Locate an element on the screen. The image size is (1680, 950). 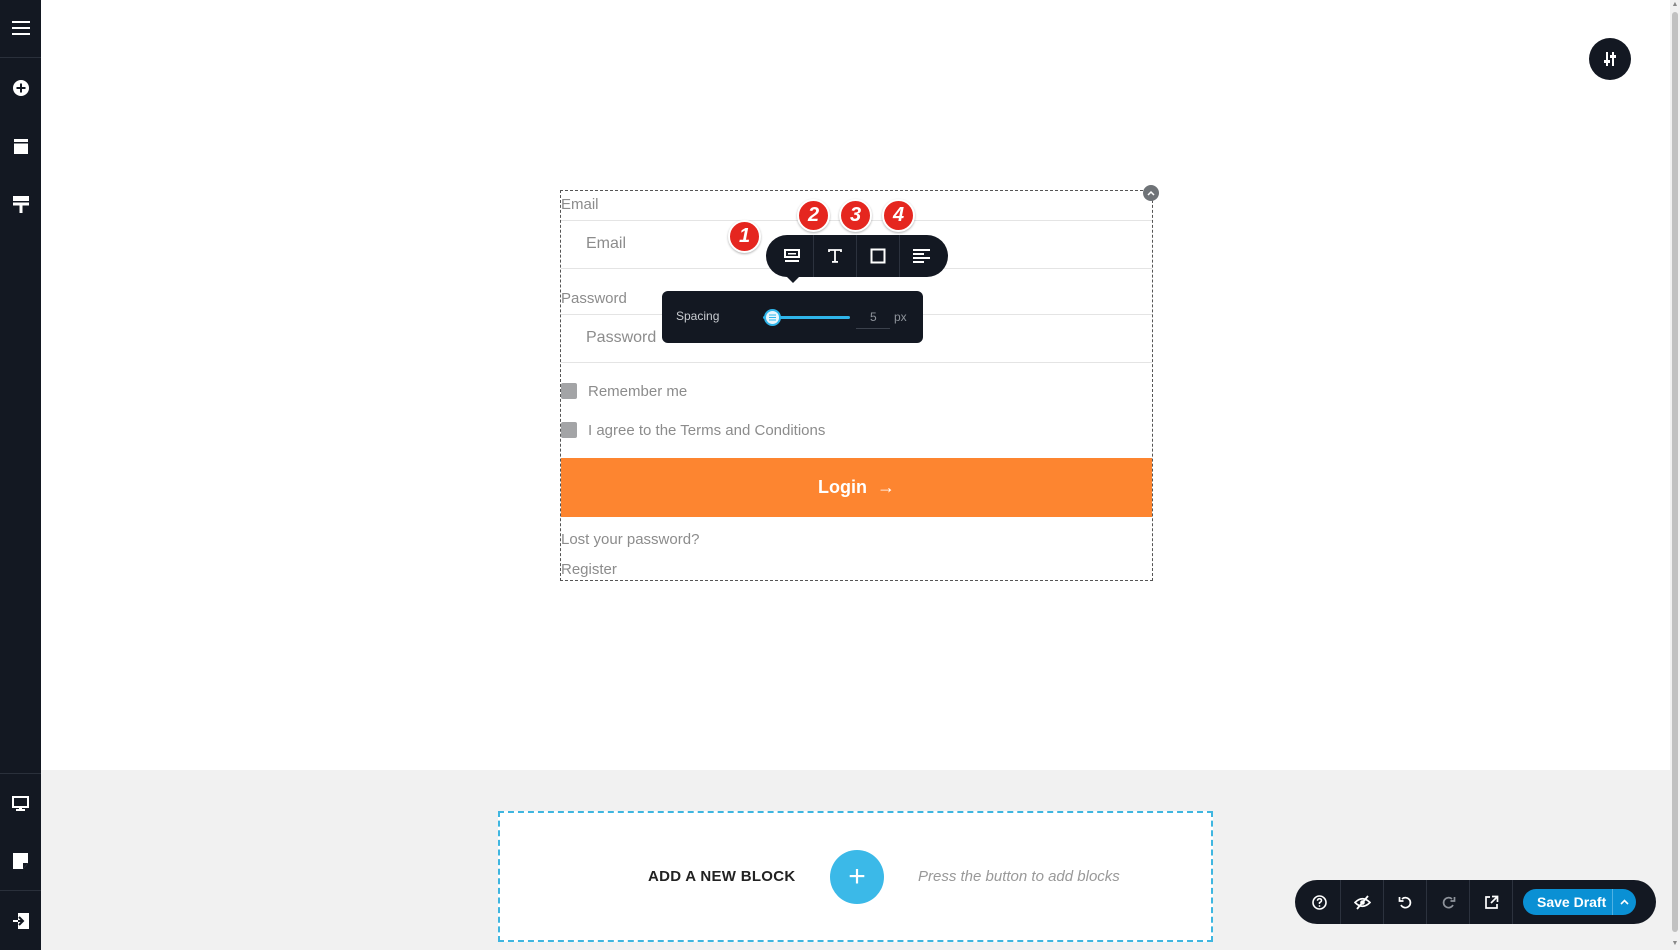
border-button is located at coordinates (878, 256).